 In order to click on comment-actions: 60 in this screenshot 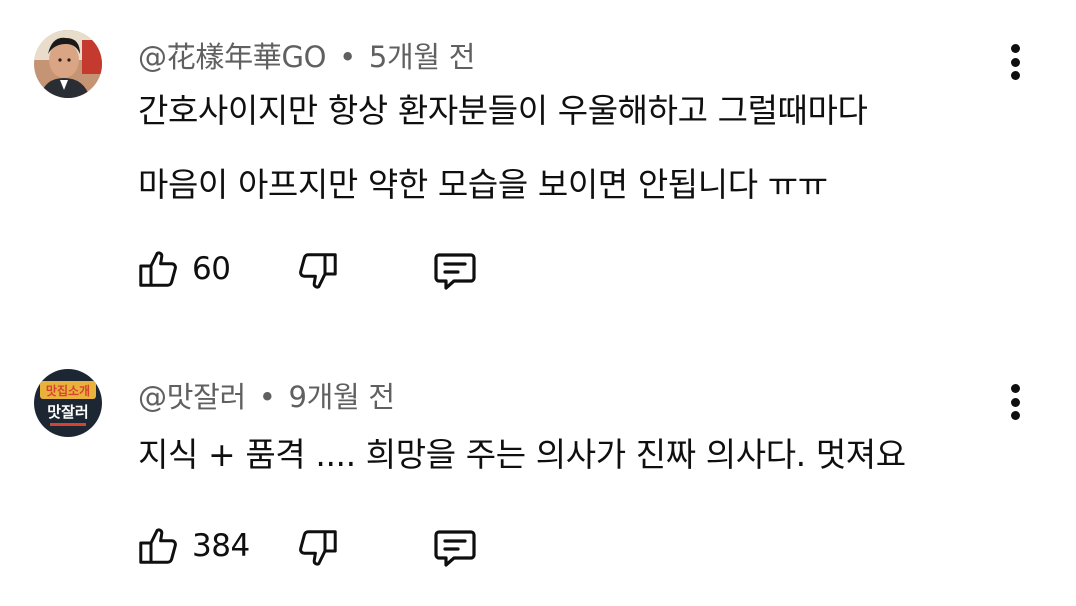, I will do `click(305, 269)`.